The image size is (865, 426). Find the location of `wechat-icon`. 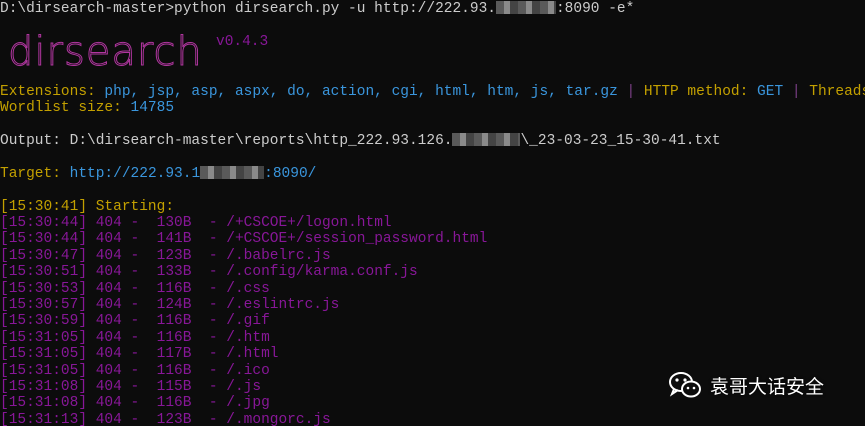

wechat-icon is located at coordinates (685, 385).